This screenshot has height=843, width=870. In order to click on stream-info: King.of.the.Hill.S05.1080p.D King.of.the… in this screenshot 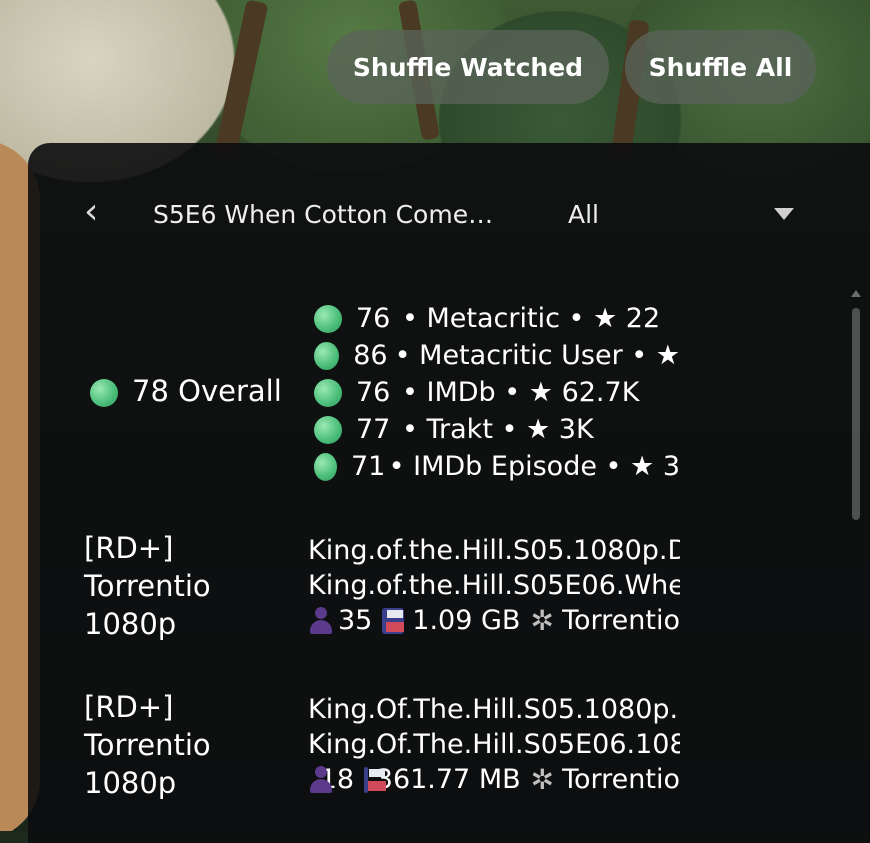, I will do `click(494, 585)`.